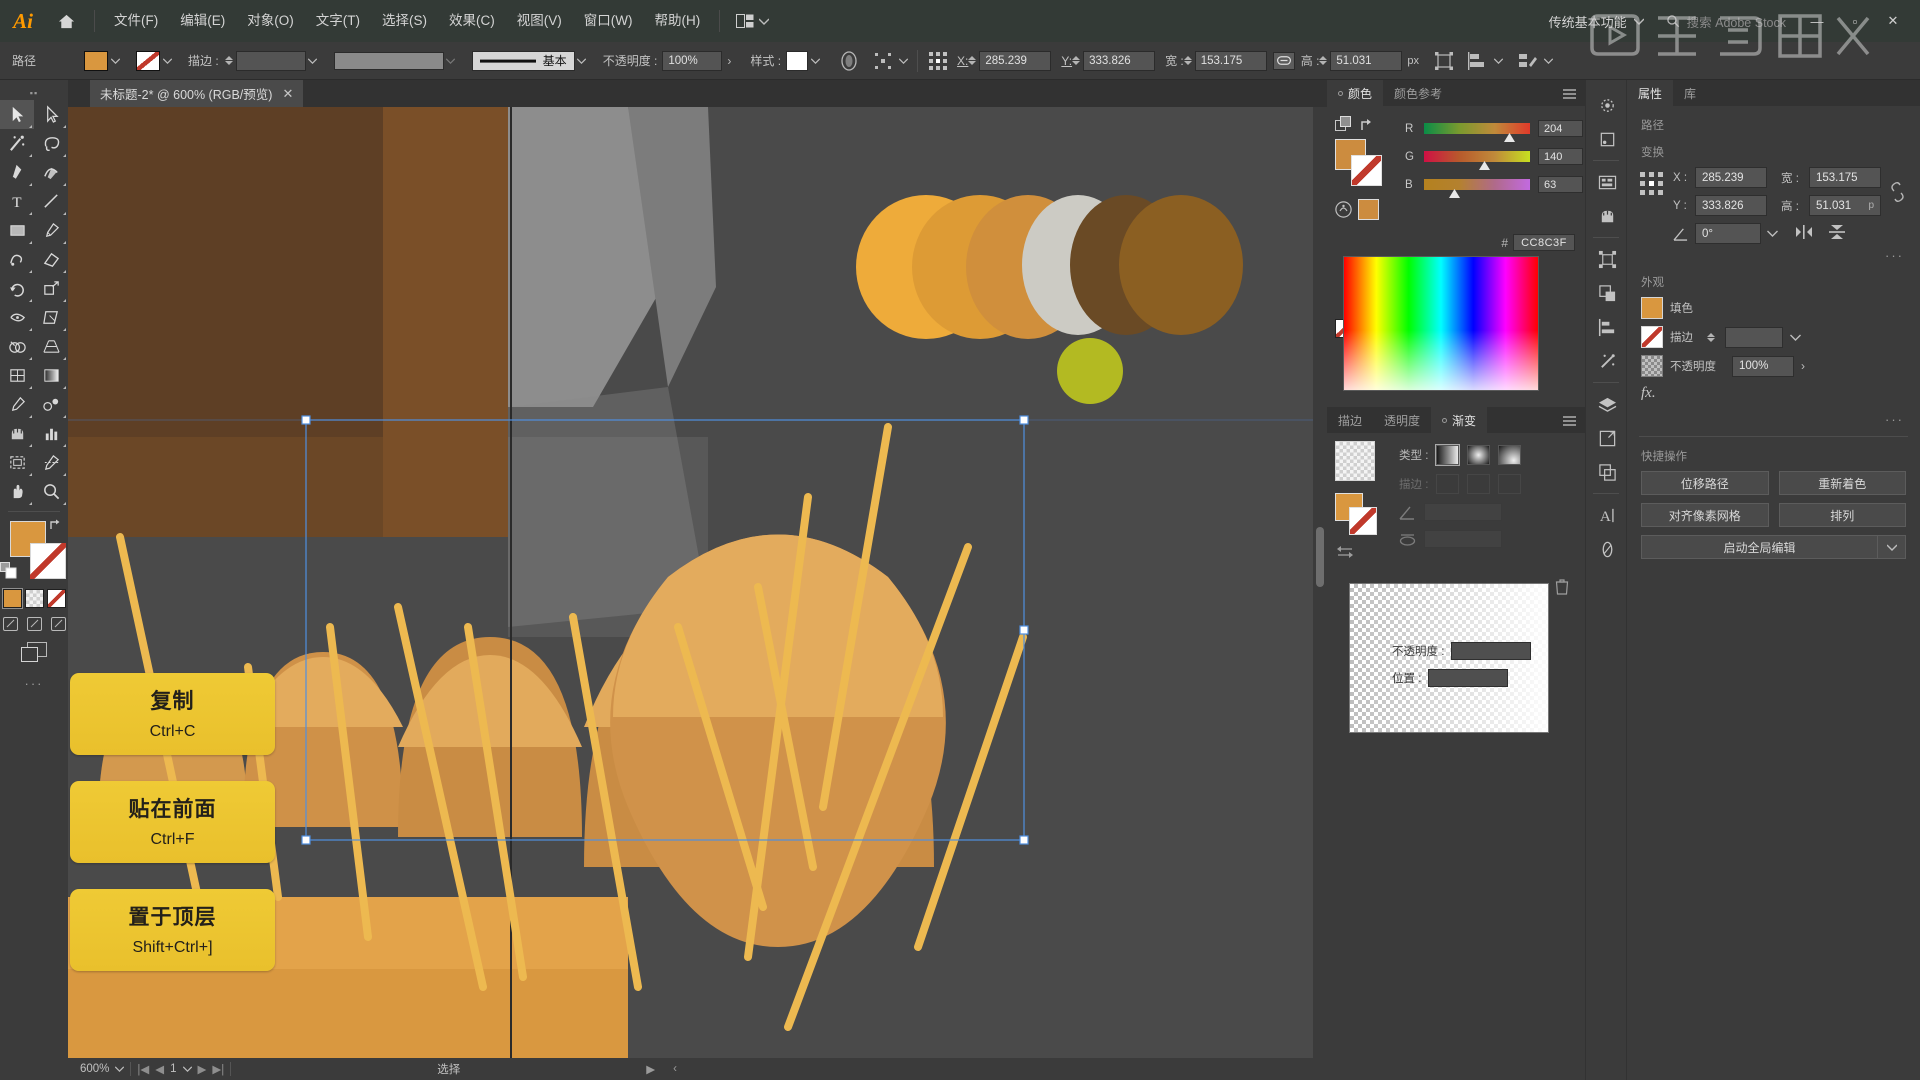  Describe the element at coordinates (1441, 323) in the screenshot. I see `color-spectrum` at that location.